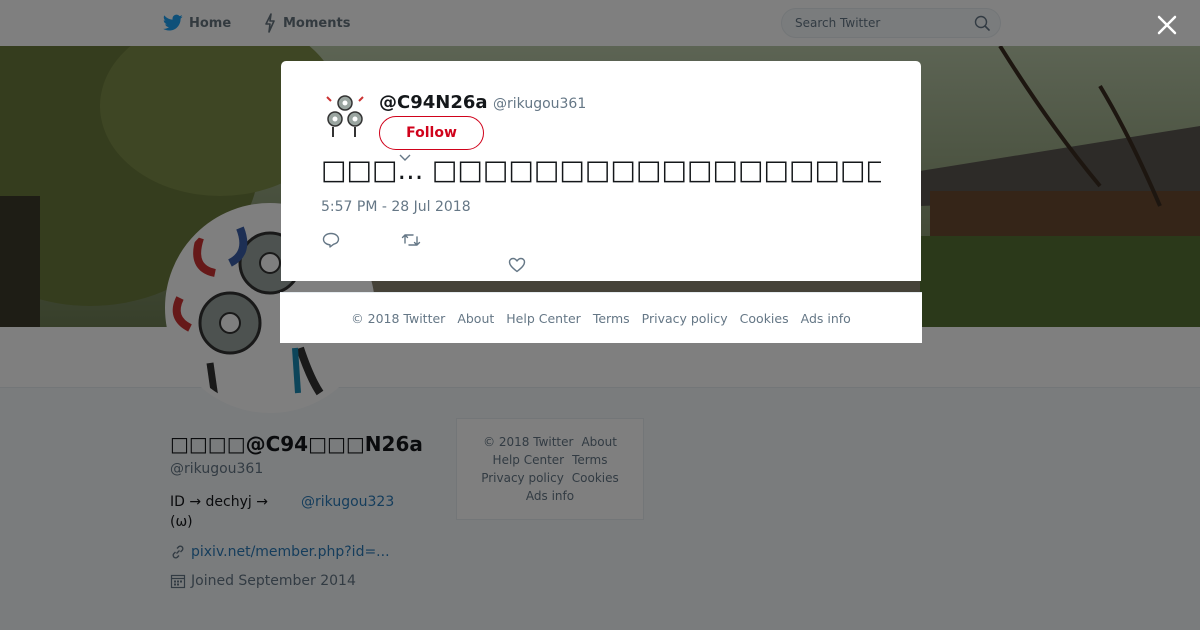  I want to click on modal-footer-about-link: About, so click(475, 318).